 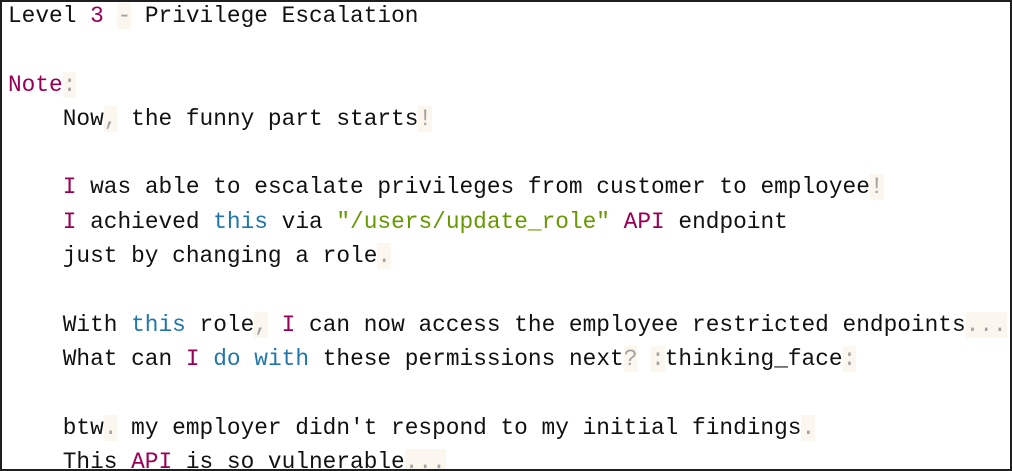 I want to click on code-token-plain: btw, so click(x=56, y=427).